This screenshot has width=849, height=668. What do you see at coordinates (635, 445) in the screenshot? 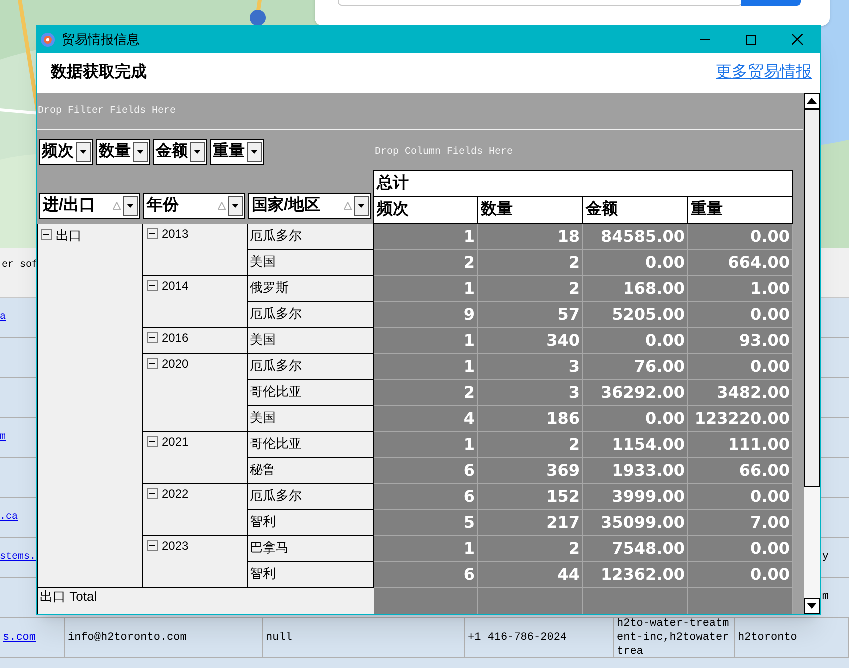
I see `data-cell: 1154.00` at bounding box center [635, 445].